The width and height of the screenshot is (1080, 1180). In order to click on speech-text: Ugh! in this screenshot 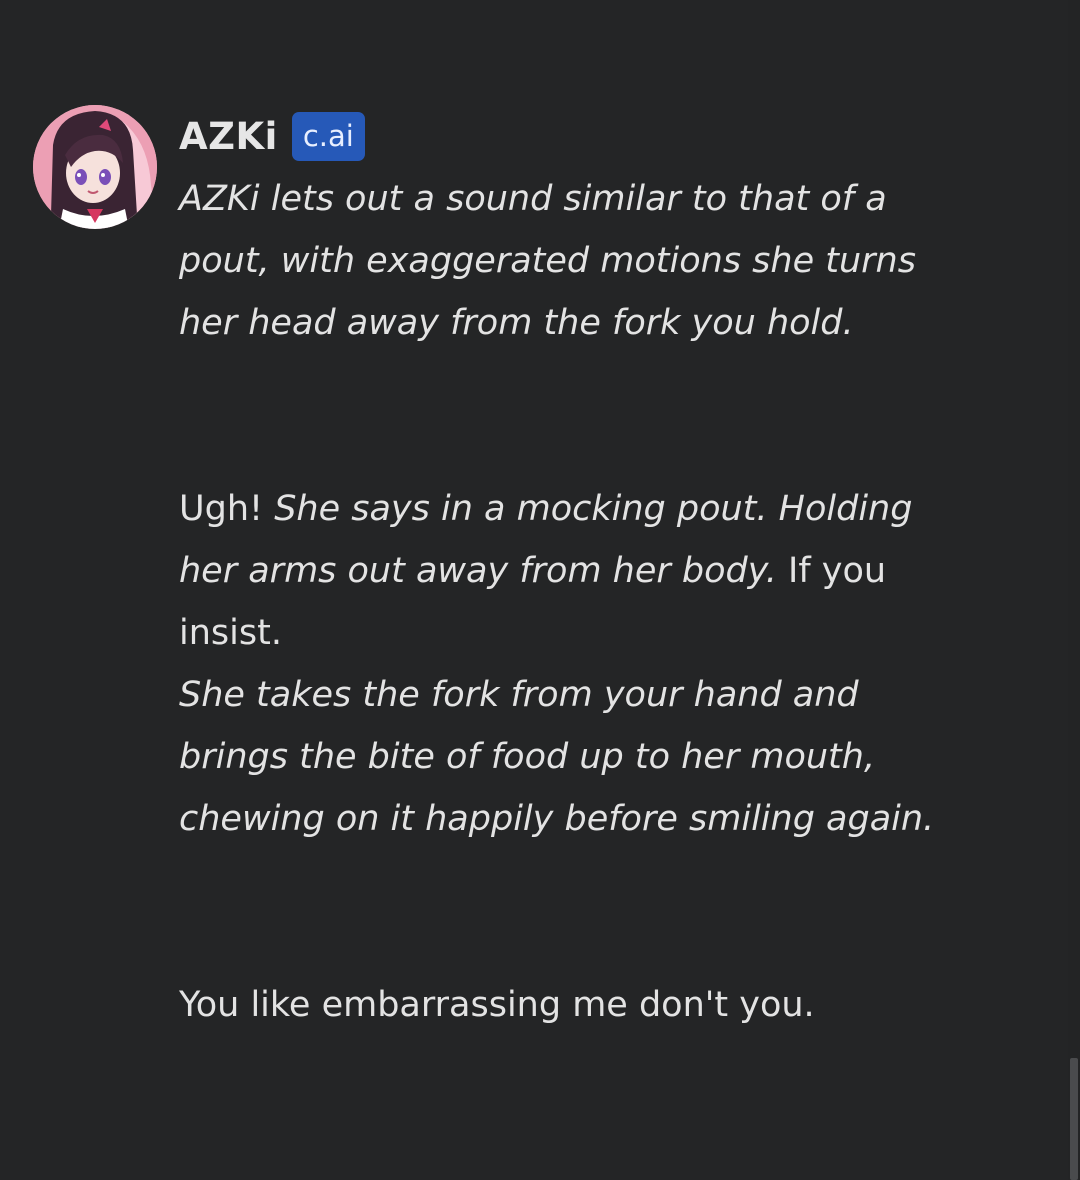, I will do `click(227, 509)`.